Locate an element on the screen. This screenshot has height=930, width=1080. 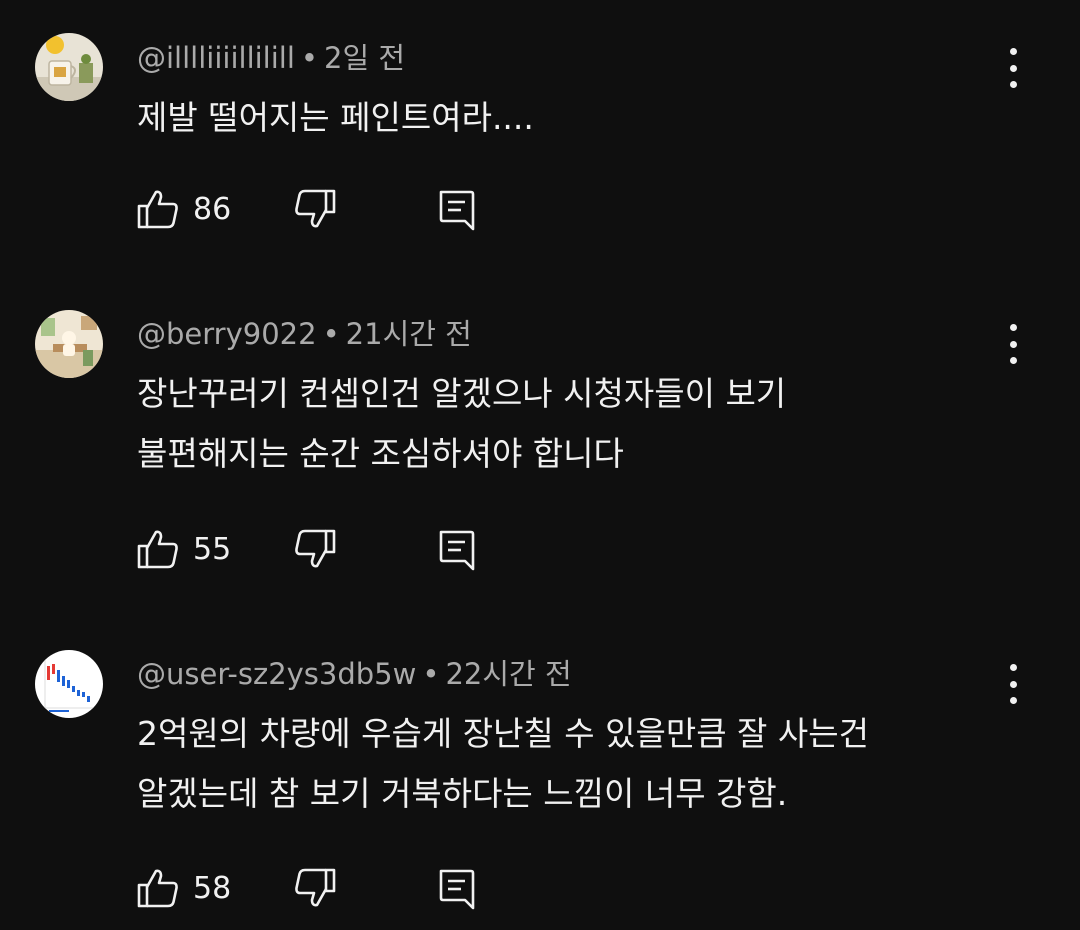
comment-actions: 58 is located at coordinates (337, 890).